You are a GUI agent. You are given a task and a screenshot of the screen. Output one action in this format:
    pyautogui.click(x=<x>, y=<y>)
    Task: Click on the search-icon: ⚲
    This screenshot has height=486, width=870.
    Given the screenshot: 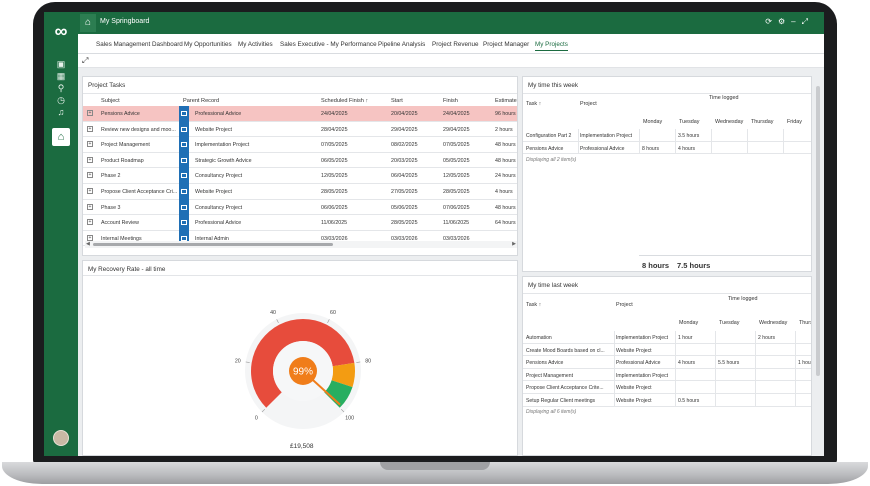 What is the action you would take?
    pyautogui.click(x=61, y=88)
    